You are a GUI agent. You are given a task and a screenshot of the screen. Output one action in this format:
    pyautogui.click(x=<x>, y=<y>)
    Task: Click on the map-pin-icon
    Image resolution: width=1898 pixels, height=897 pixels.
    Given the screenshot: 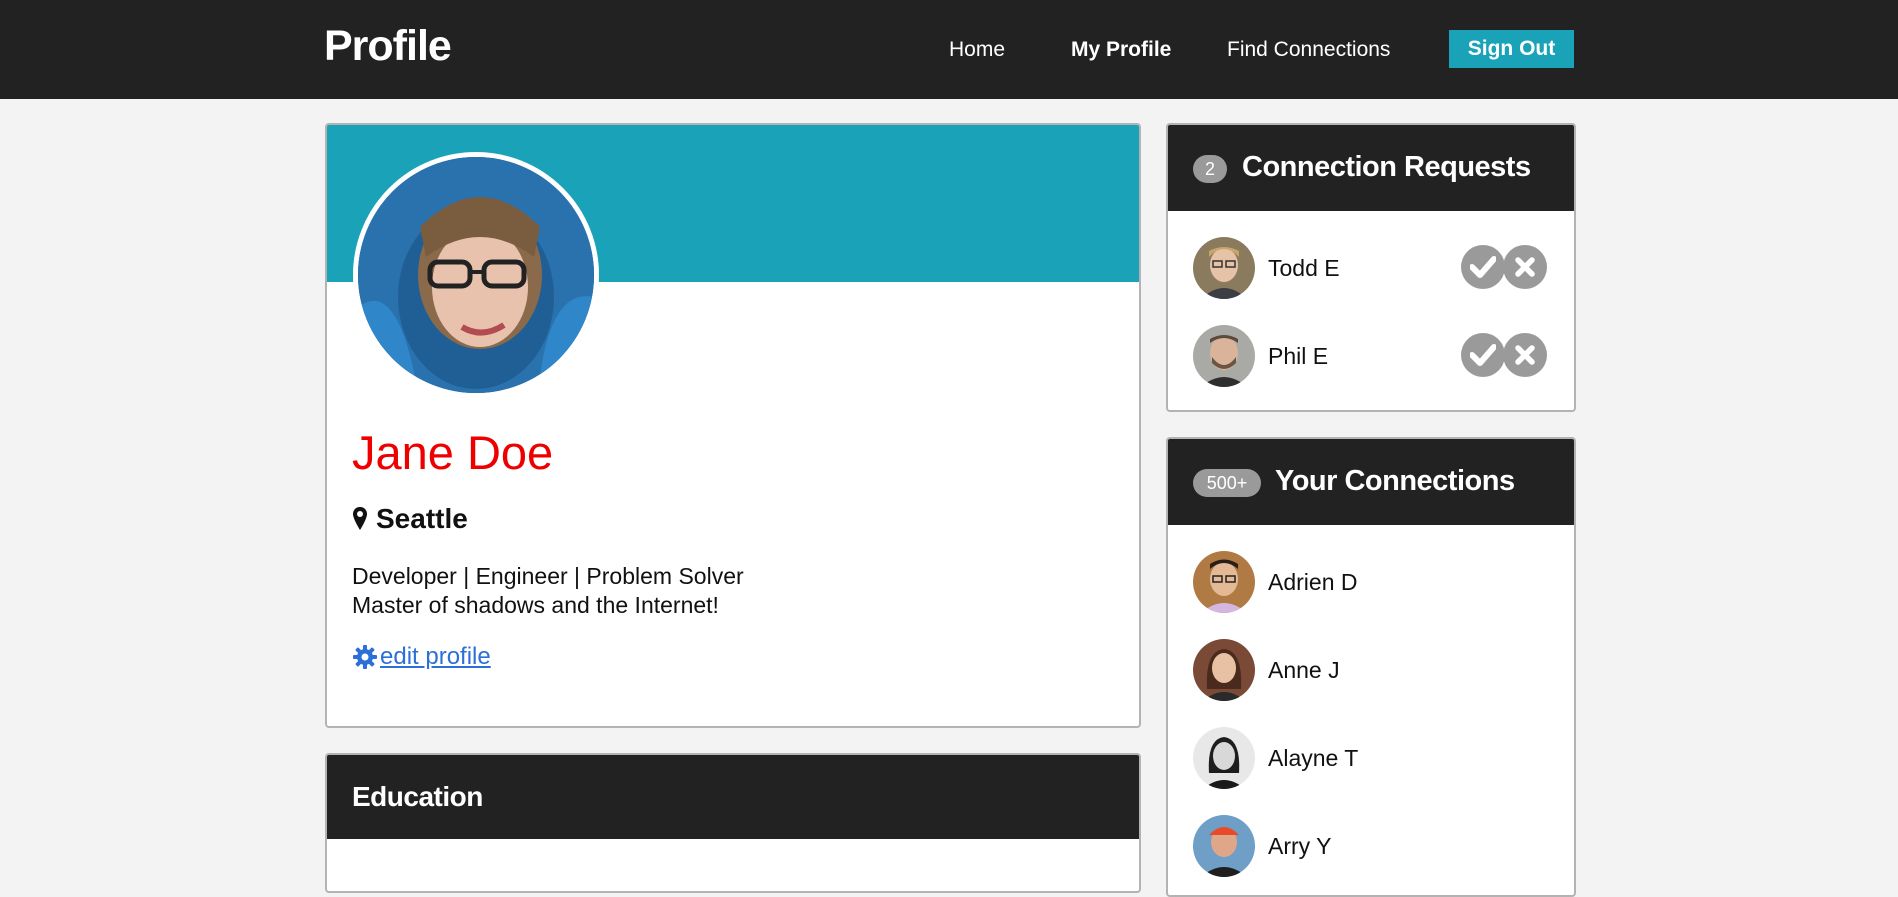 What is the action you would take?
    pyautogui.click(x=360, y=518)
    